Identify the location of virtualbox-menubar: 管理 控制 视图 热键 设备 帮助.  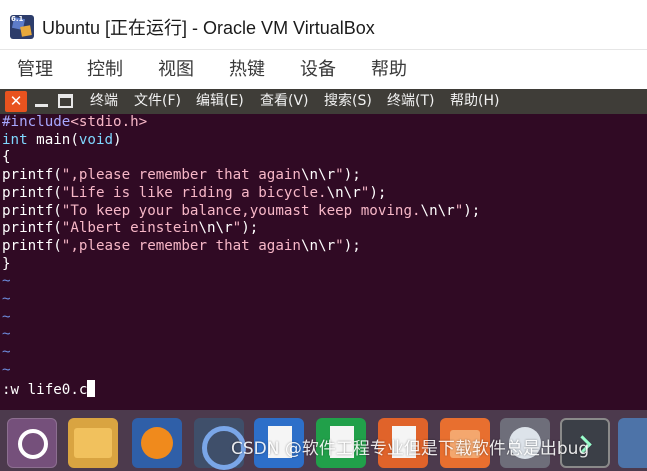
(323, 70).